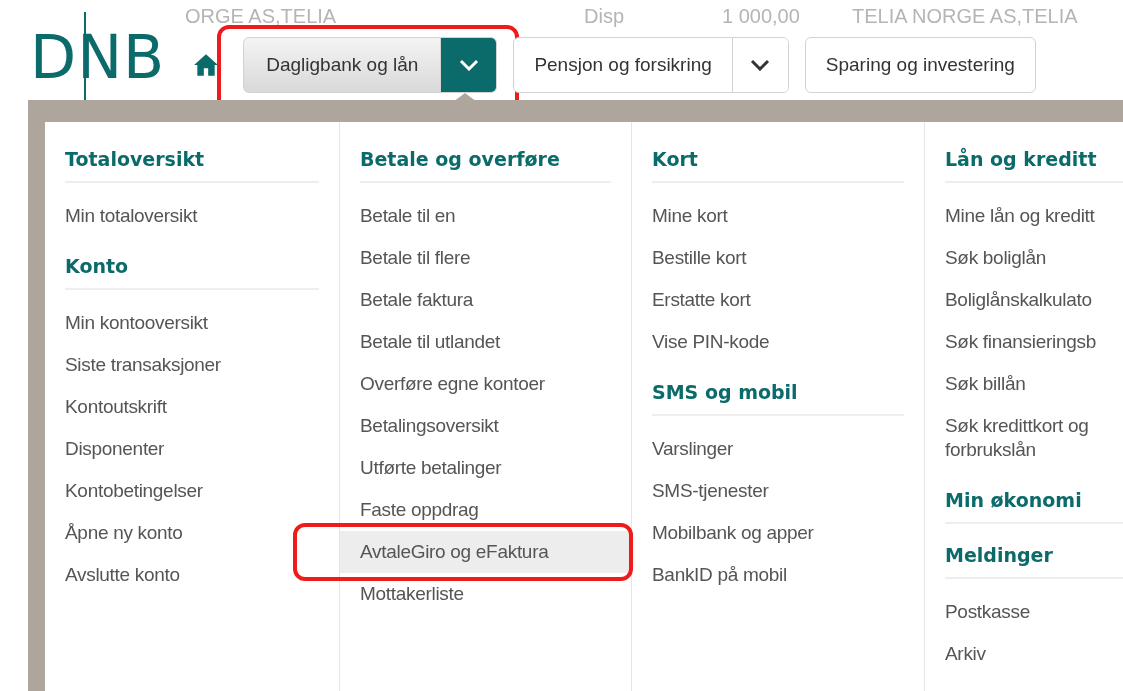 The height and width of the screenshot is (691, 1123). I want to click on background-text: ORGE AS,TELIA, so click(261, 16).